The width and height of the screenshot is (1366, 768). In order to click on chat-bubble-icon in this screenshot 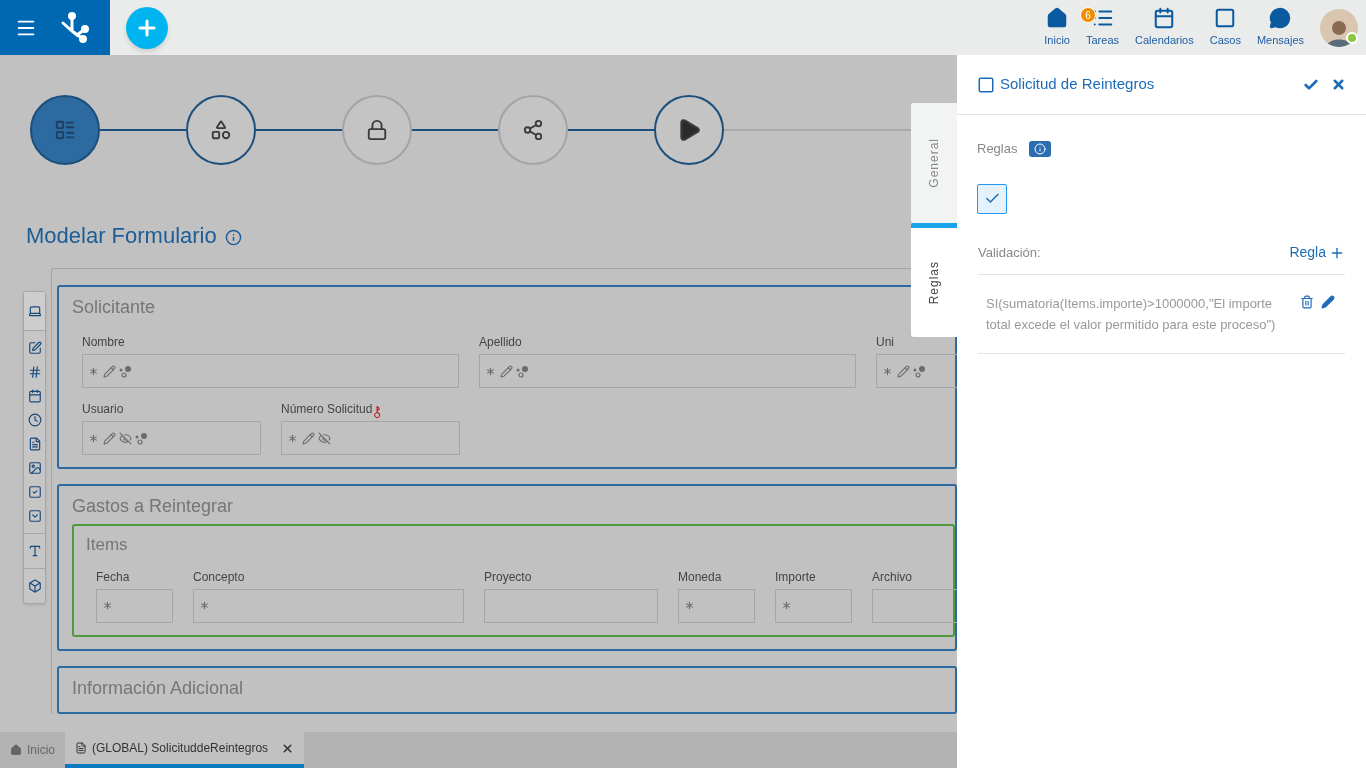, I will do `click(1280, 17)`.